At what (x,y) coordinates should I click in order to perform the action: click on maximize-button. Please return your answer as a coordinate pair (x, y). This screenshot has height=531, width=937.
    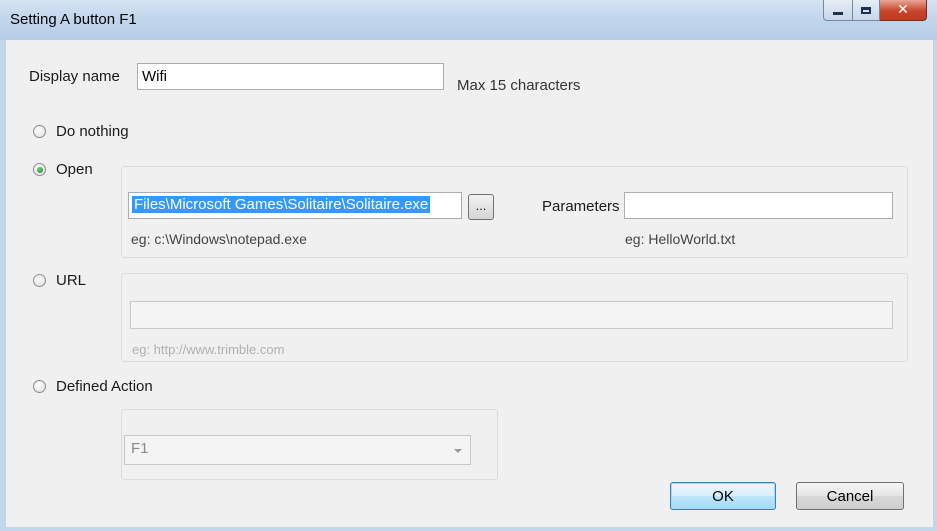
    Looking at the image, I should click on (866, 10).